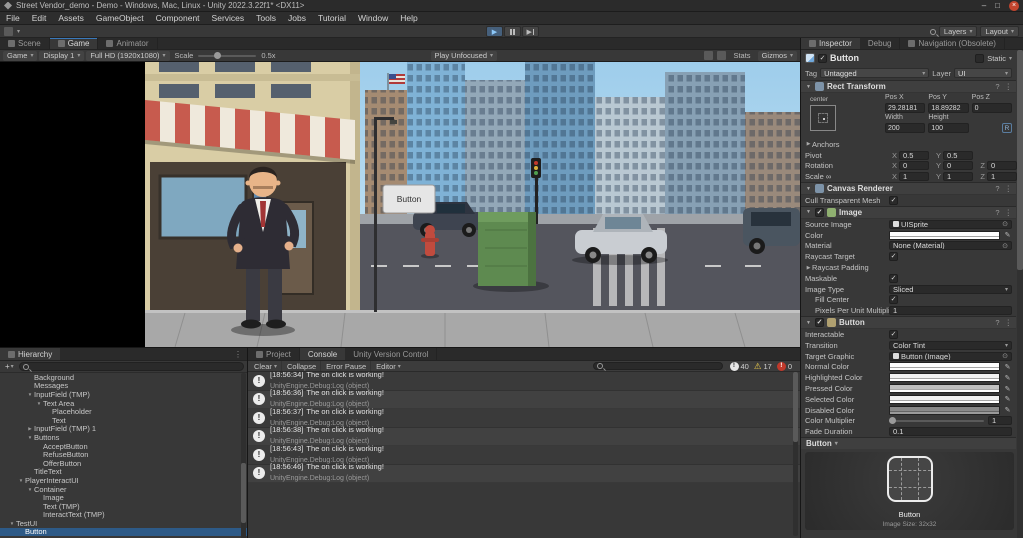 This screenshot has width=1023, height=538. What do you see at coordinates (908, 212) in the screenshot?
I see `image-component-header: ▼ ✓ Image ? ⋮` at bounding box center [908, 212].